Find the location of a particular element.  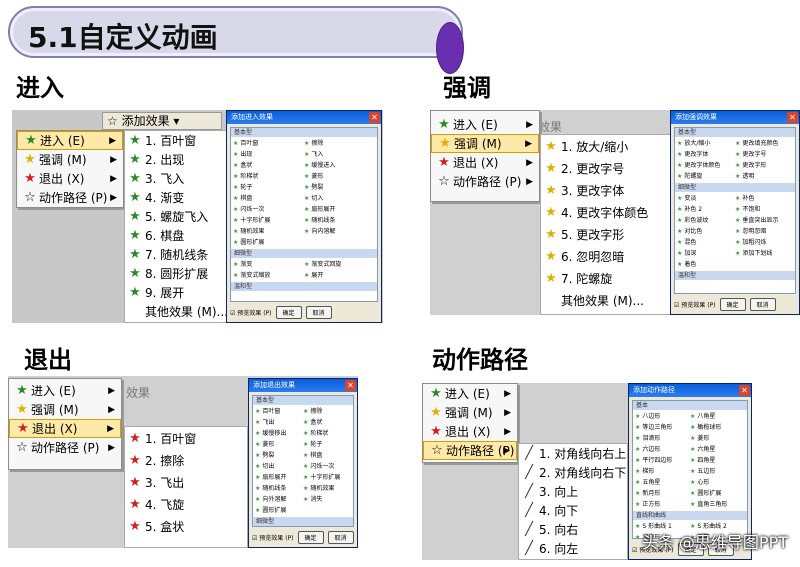

submenu-item: ★ 5. 螺旋飞入 is located at coordinates (178, 216).